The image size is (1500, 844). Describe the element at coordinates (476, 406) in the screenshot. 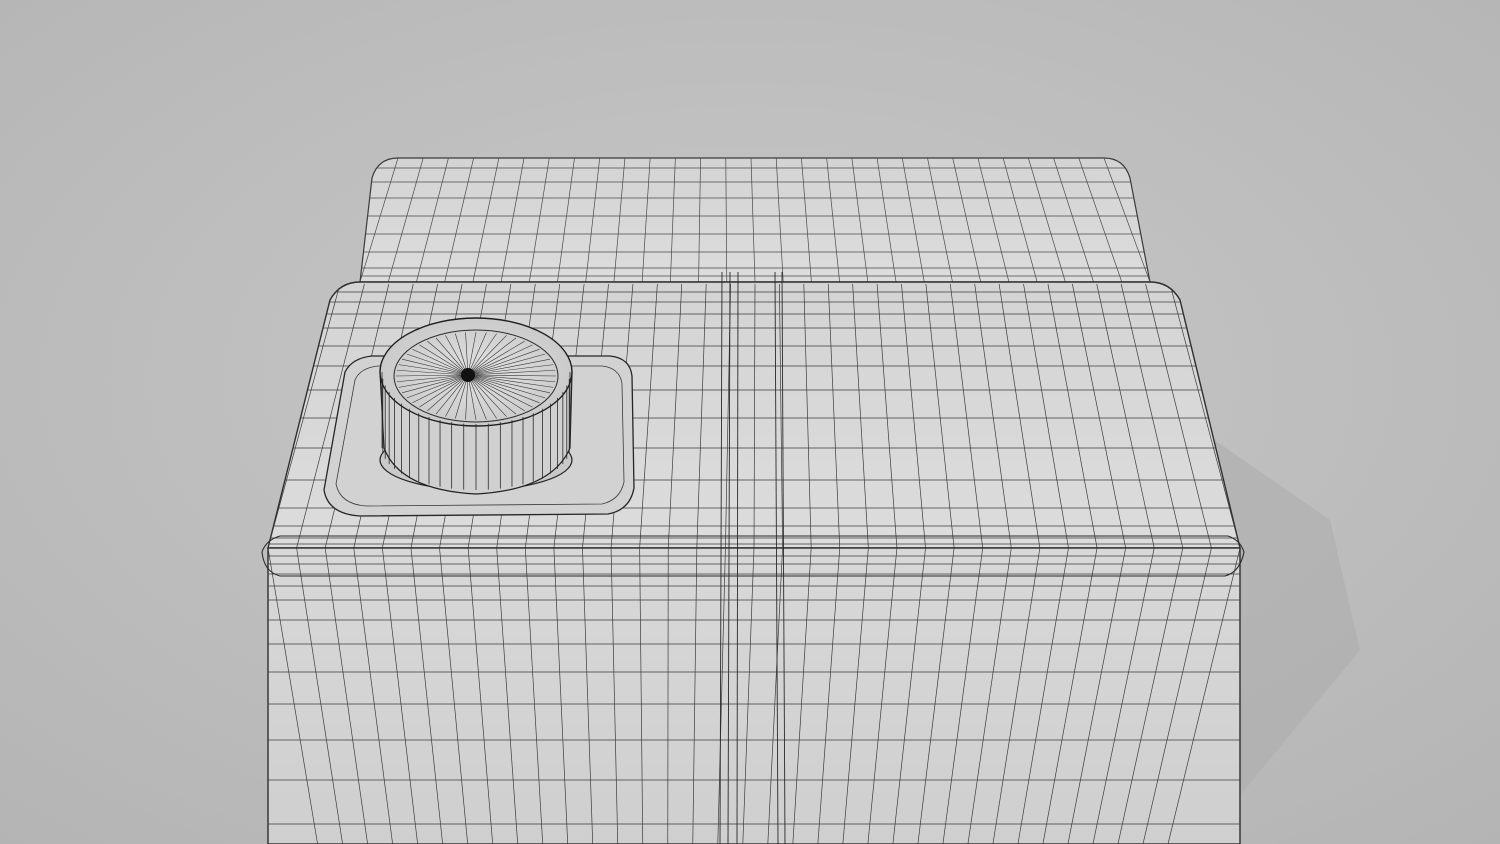

I see `cap-icon` at that location.